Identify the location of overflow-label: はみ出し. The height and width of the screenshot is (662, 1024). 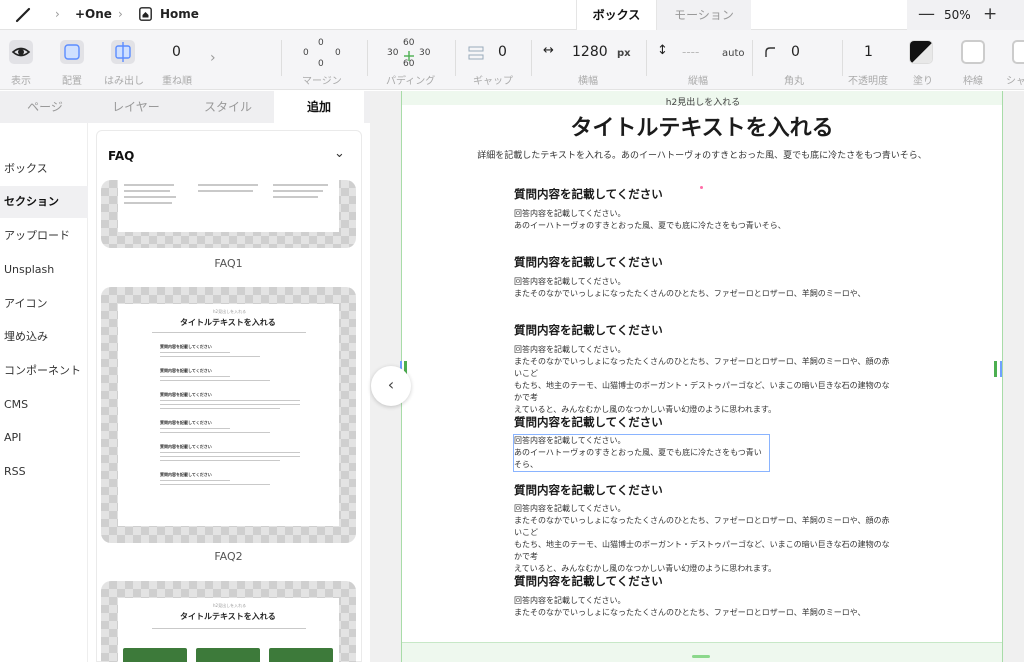
(124, 81).